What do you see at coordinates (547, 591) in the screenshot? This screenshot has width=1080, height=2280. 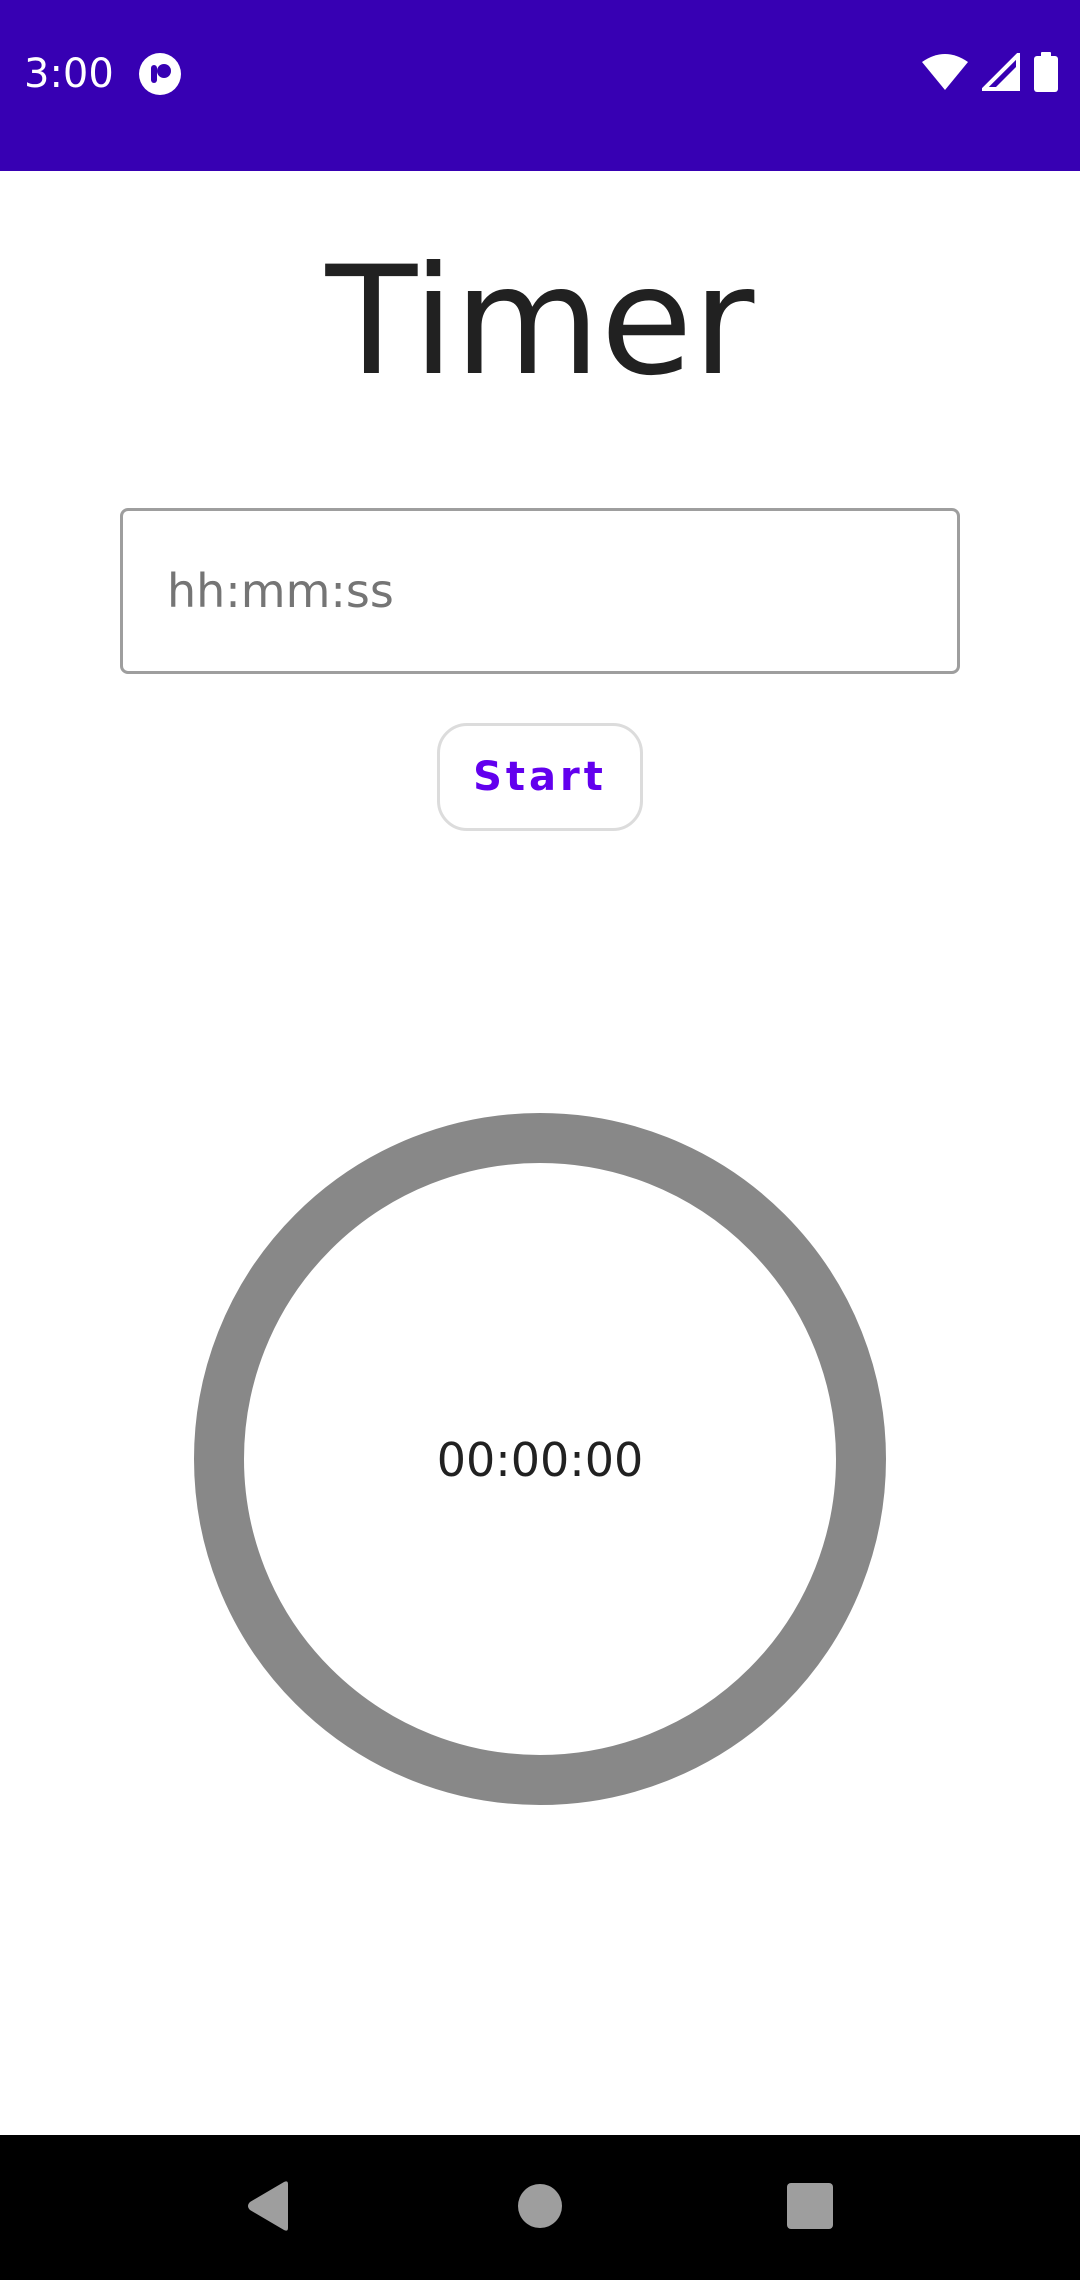 I see `duration-input` at bounding box center [547, 591].